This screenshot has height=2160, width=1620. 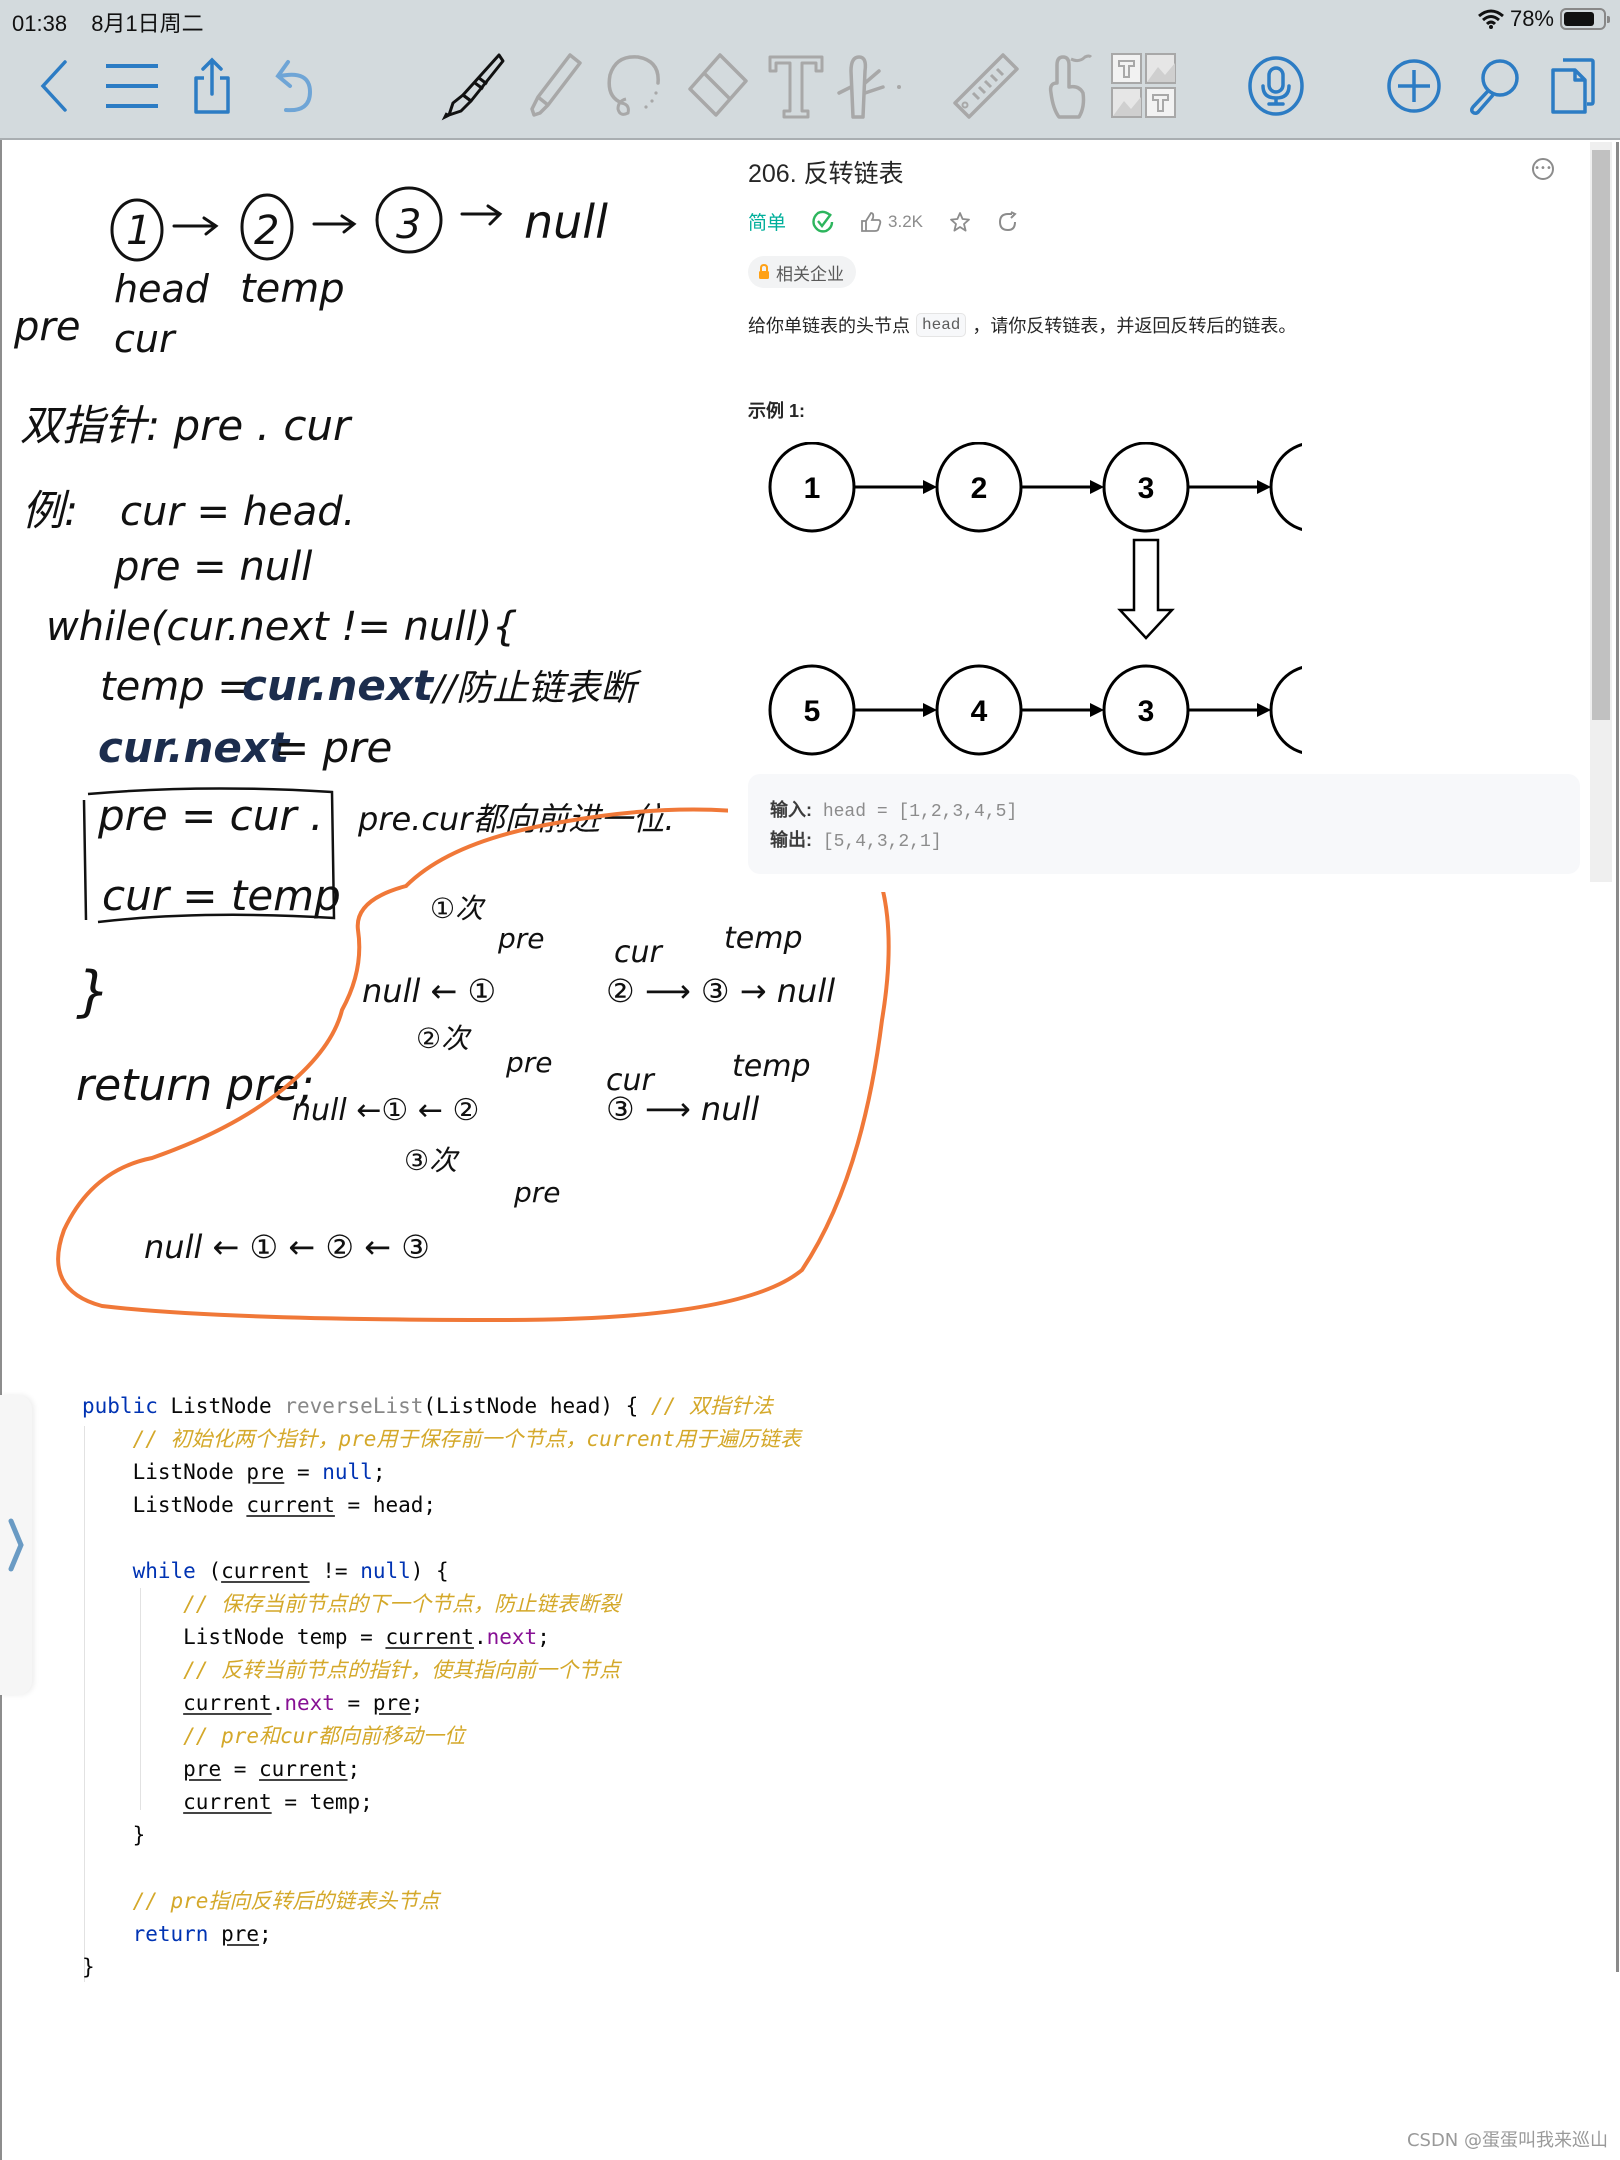 What do you see at coordinates (441, 1703) in the screenshot?
I see `code-line: current.next = pre;` at bounding box center [441, 1703].